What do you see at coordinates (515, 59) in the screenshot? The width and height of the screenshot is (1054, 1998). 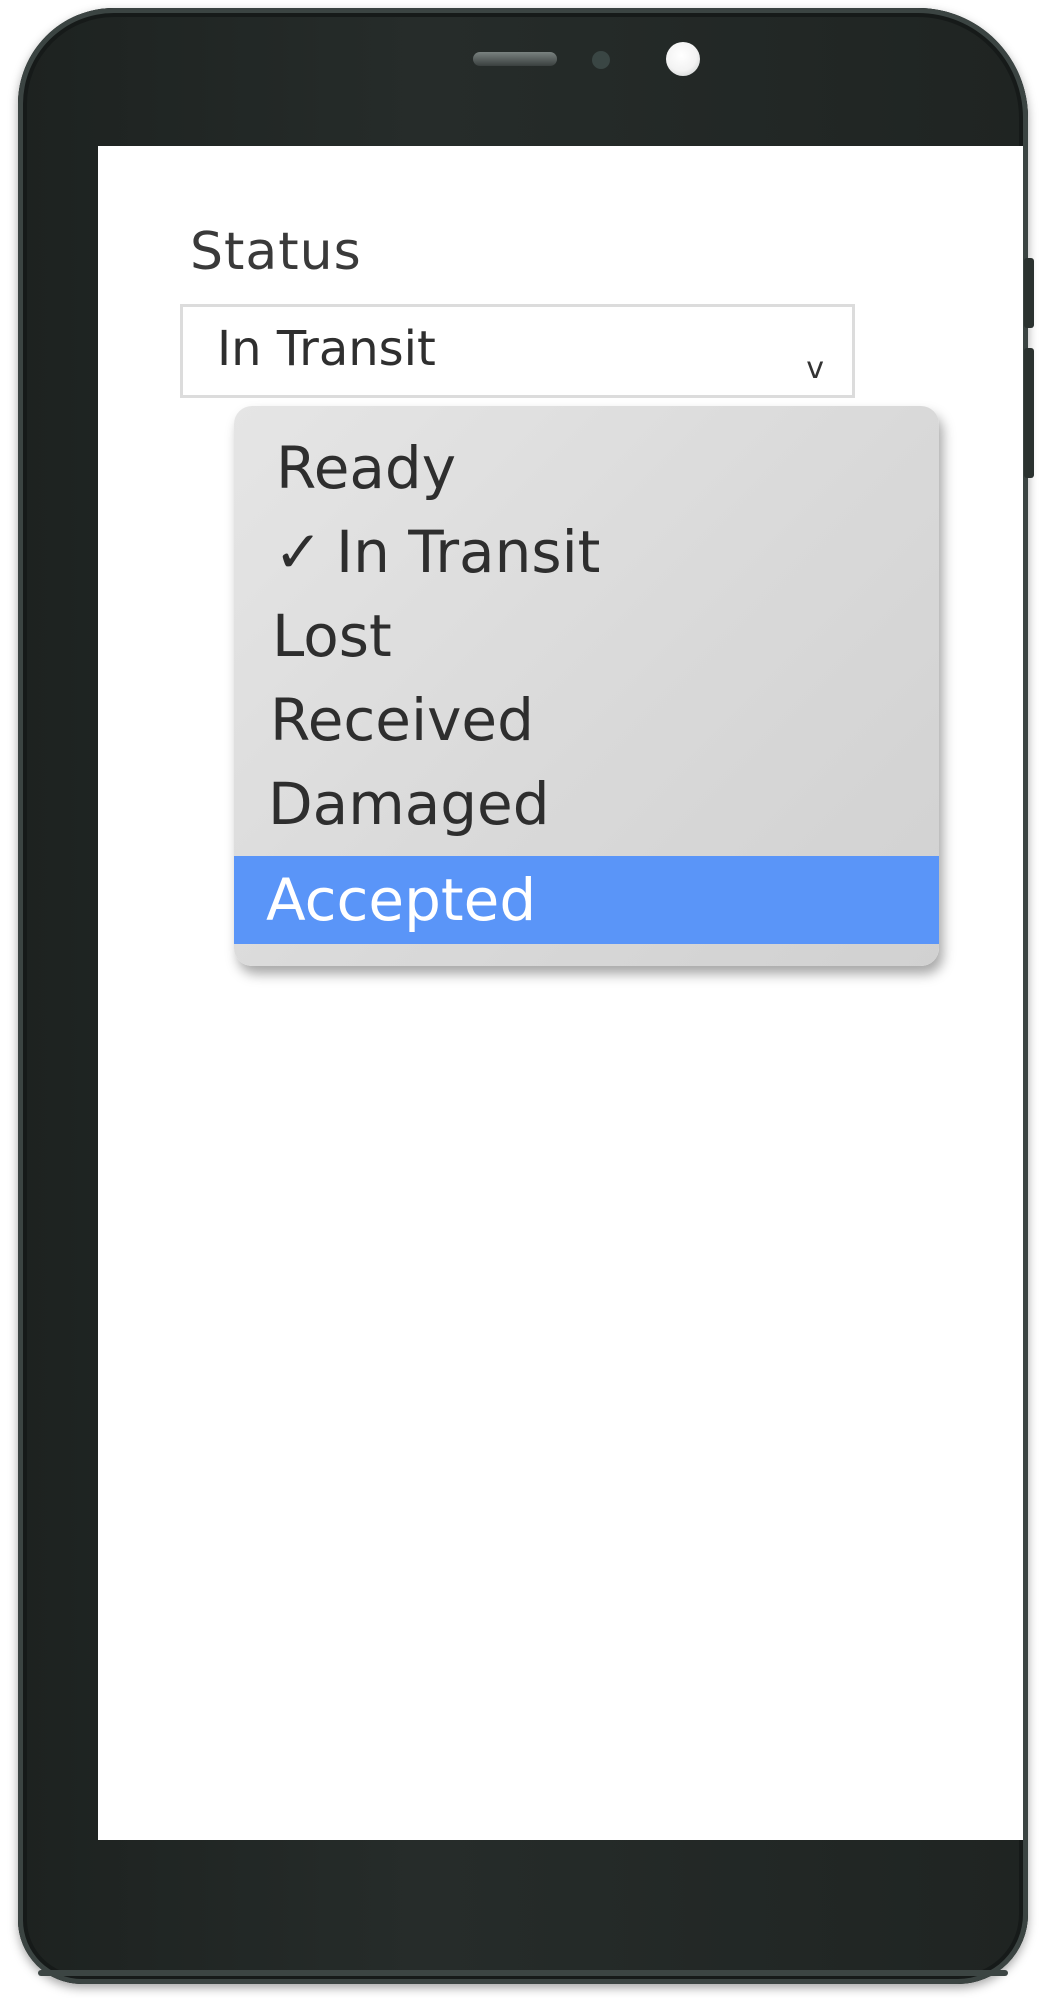 I see `earpiece-speaker` at bounding box center [515, 59].